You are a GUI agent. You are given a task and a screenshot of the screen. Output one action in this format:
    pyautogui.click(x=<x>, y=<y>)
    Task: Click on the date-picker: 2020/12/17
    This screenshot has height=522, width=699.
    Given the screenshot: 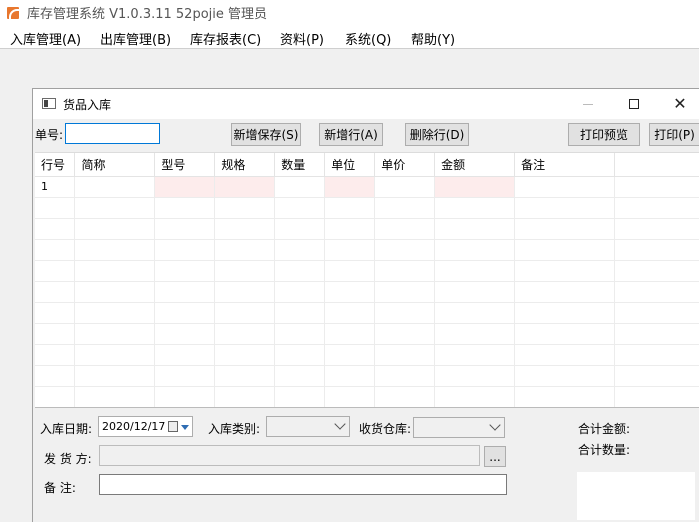 What is the action you would take?
    pyautogui.click(x=145, y=426)
    